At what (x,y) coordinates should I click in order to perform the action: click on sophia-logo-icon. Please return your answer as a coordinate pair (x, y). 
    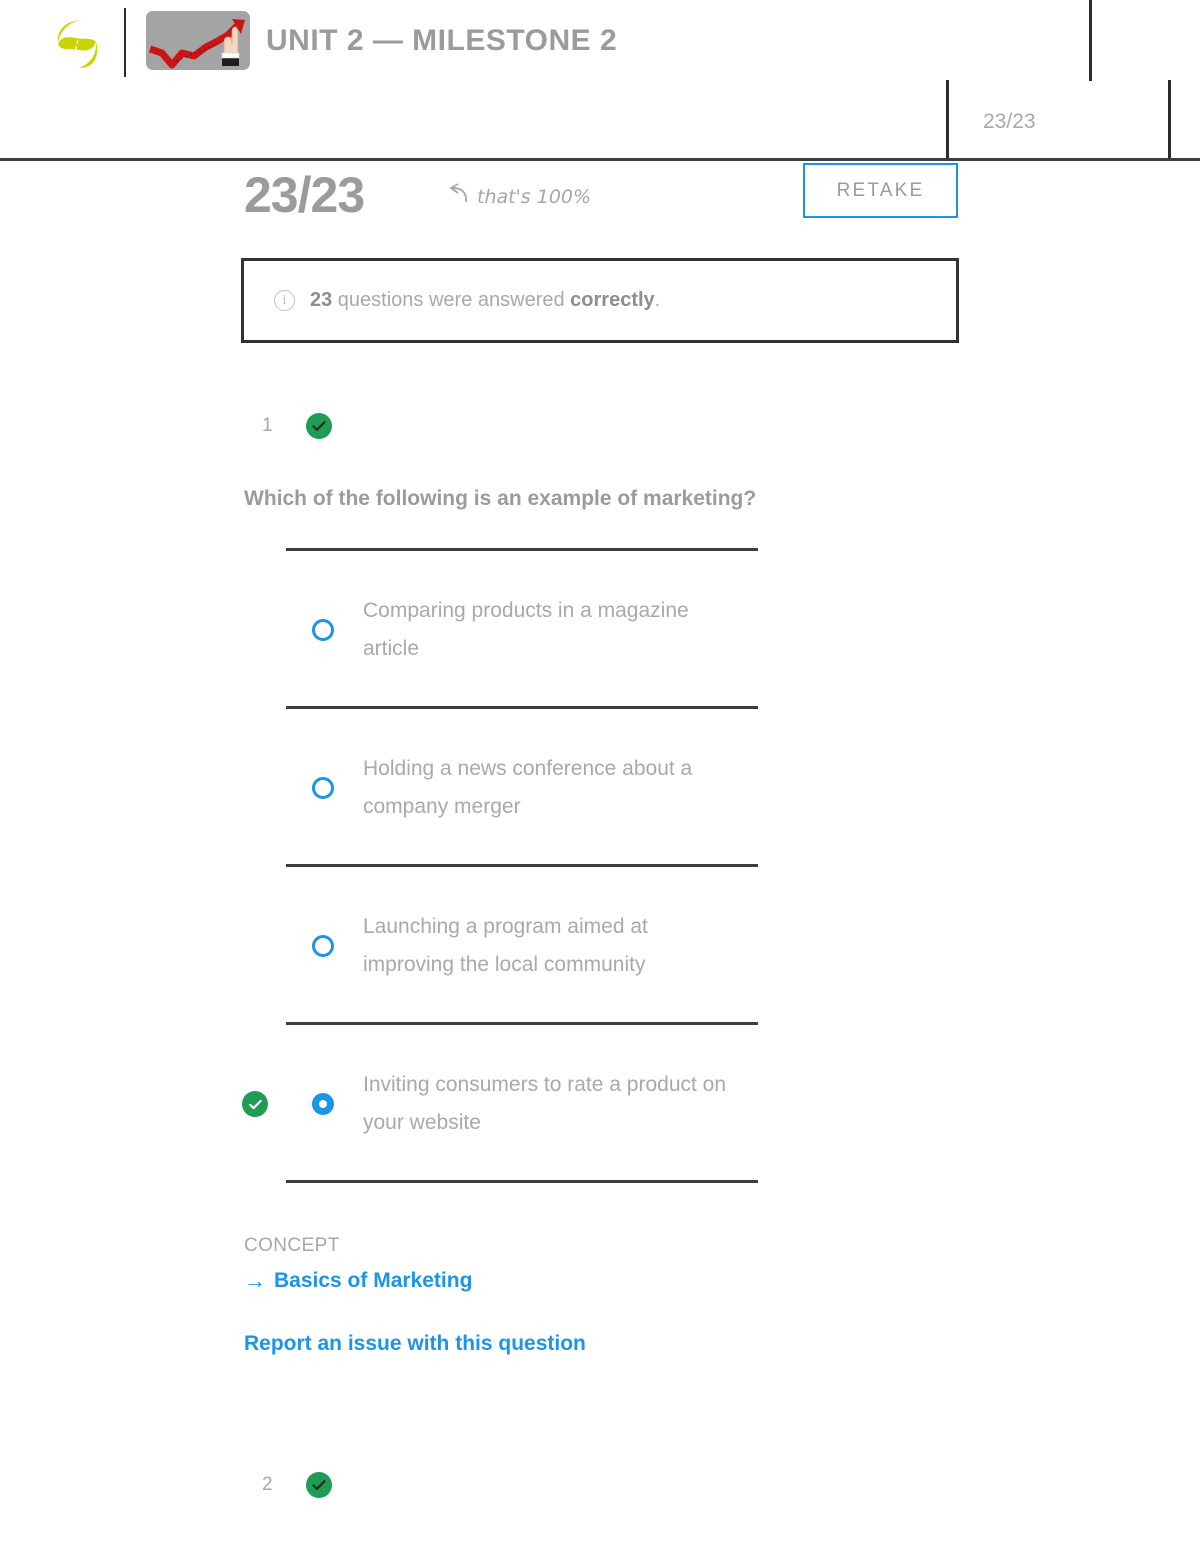
    Looking at the image, I should click on (77, 44).